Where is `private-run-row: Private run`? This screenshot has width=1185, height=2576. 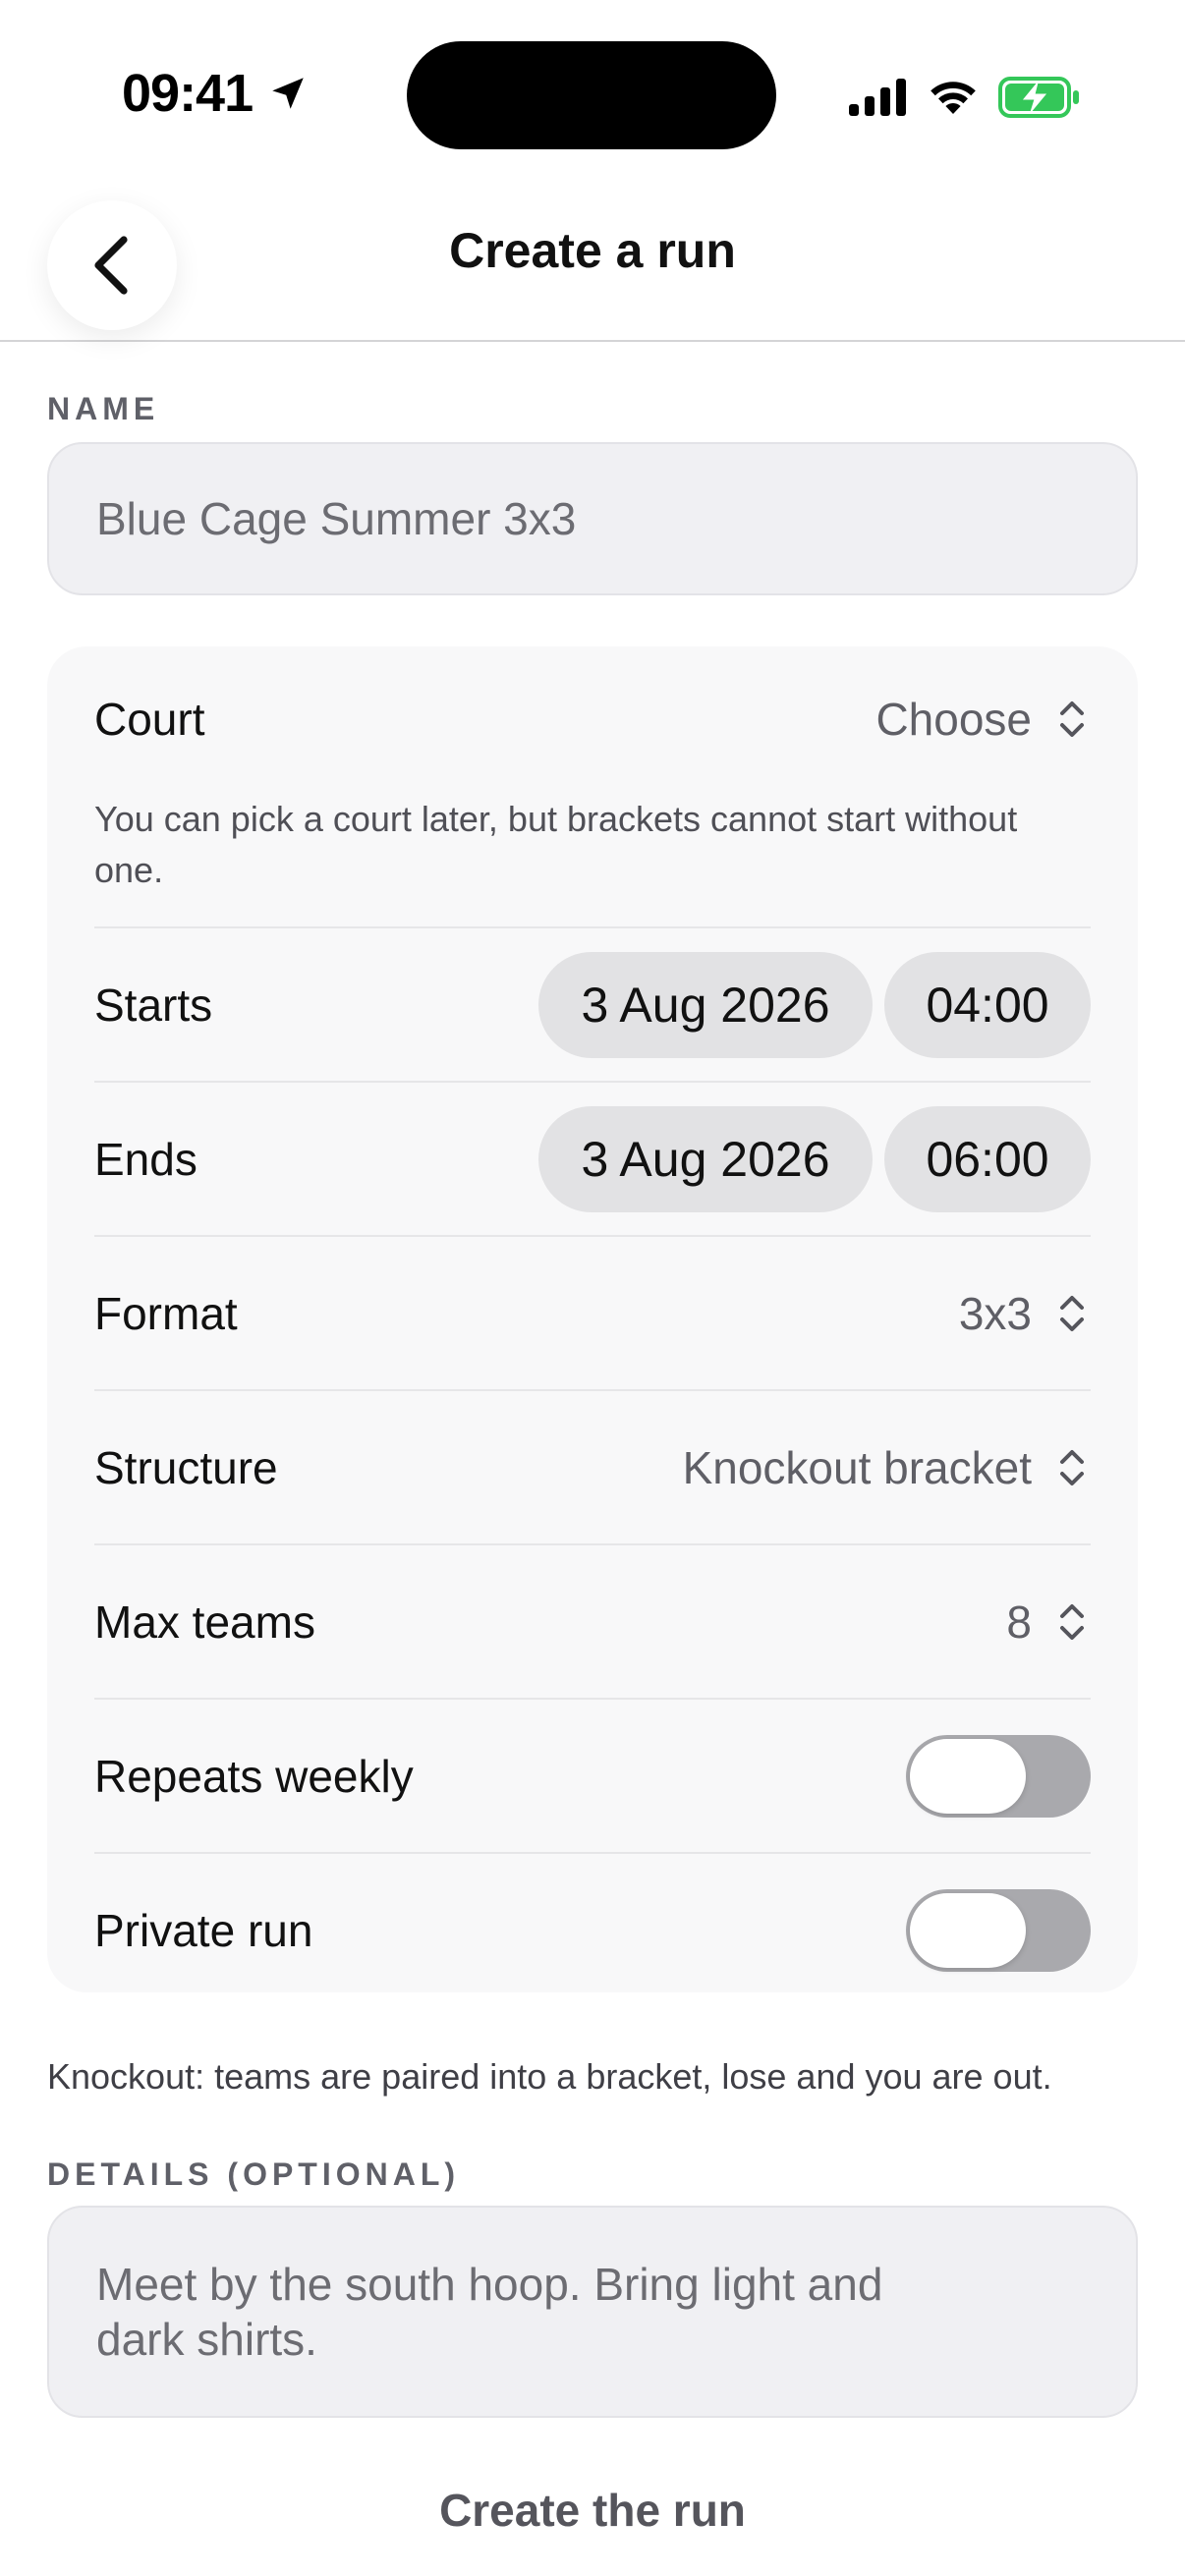 private-run-row: Private run is located at coordinates (592, 1929).